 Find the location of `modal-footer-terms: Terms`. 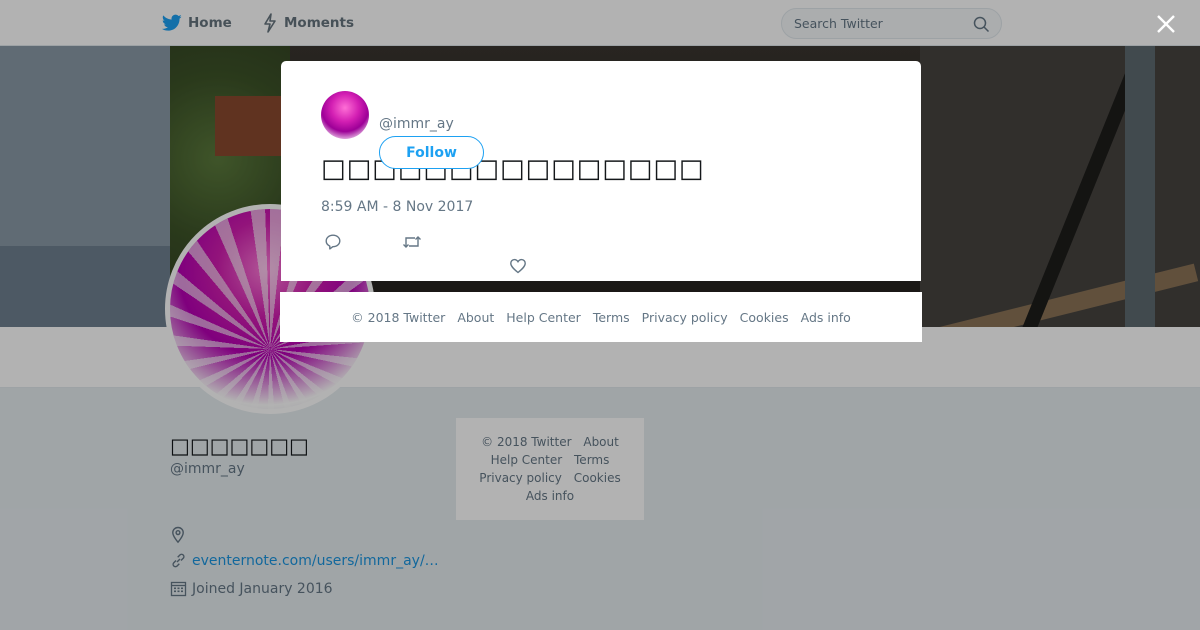

modal-footer-terms: Terms is located at coordinates (611, 317).